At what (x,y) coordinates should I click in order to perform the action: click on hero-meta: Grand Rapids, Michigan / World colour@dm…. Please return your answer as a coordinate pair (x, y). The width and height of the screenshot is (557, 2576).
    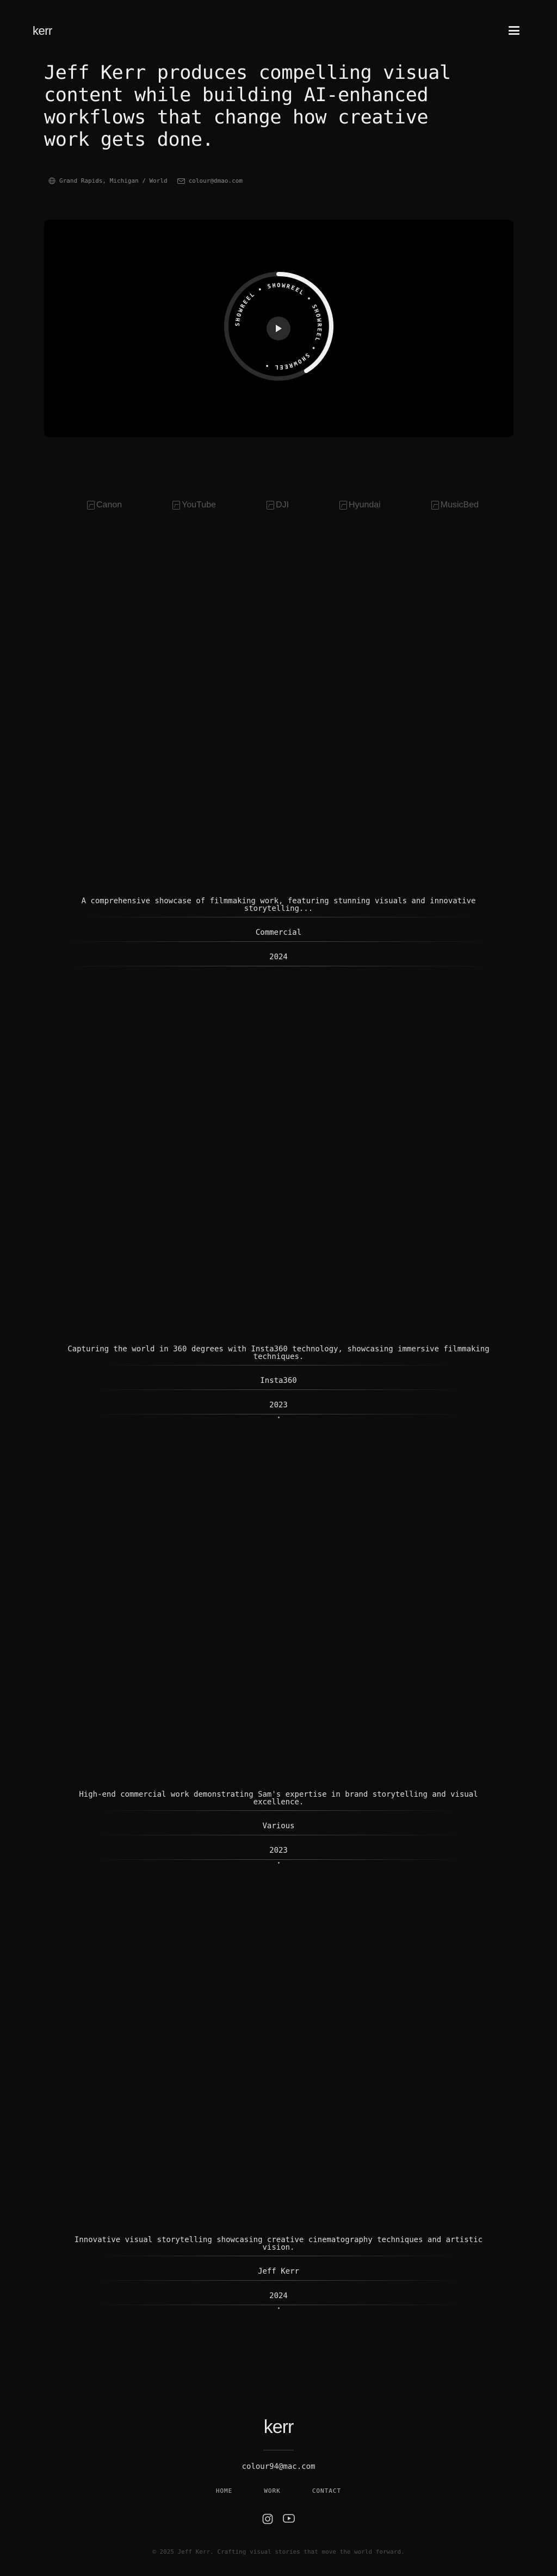
    Looking at the image, I should click on (145, 180).